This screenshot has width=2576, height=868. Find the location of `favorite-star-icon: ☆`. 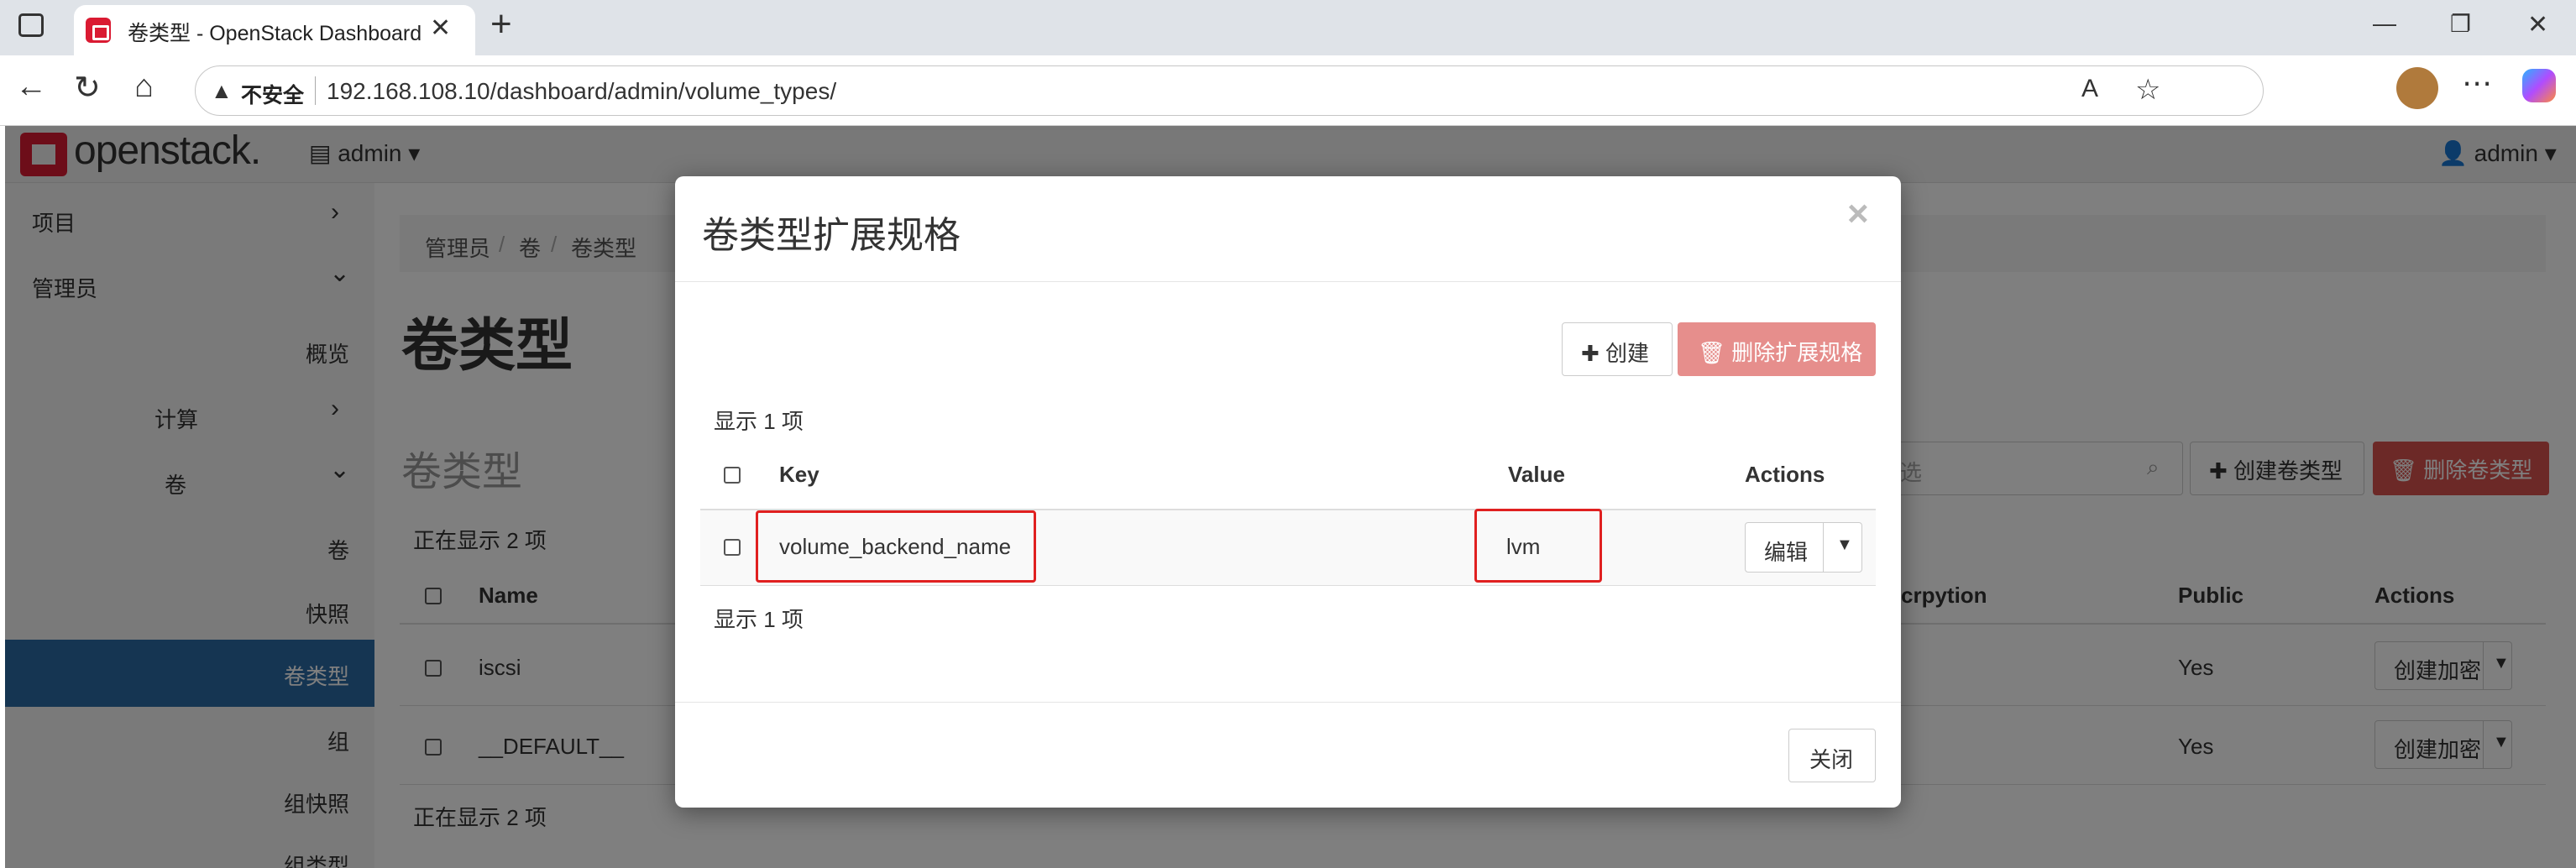

favorite-star-icon: ☆ is located at coordinates (2147, 90).